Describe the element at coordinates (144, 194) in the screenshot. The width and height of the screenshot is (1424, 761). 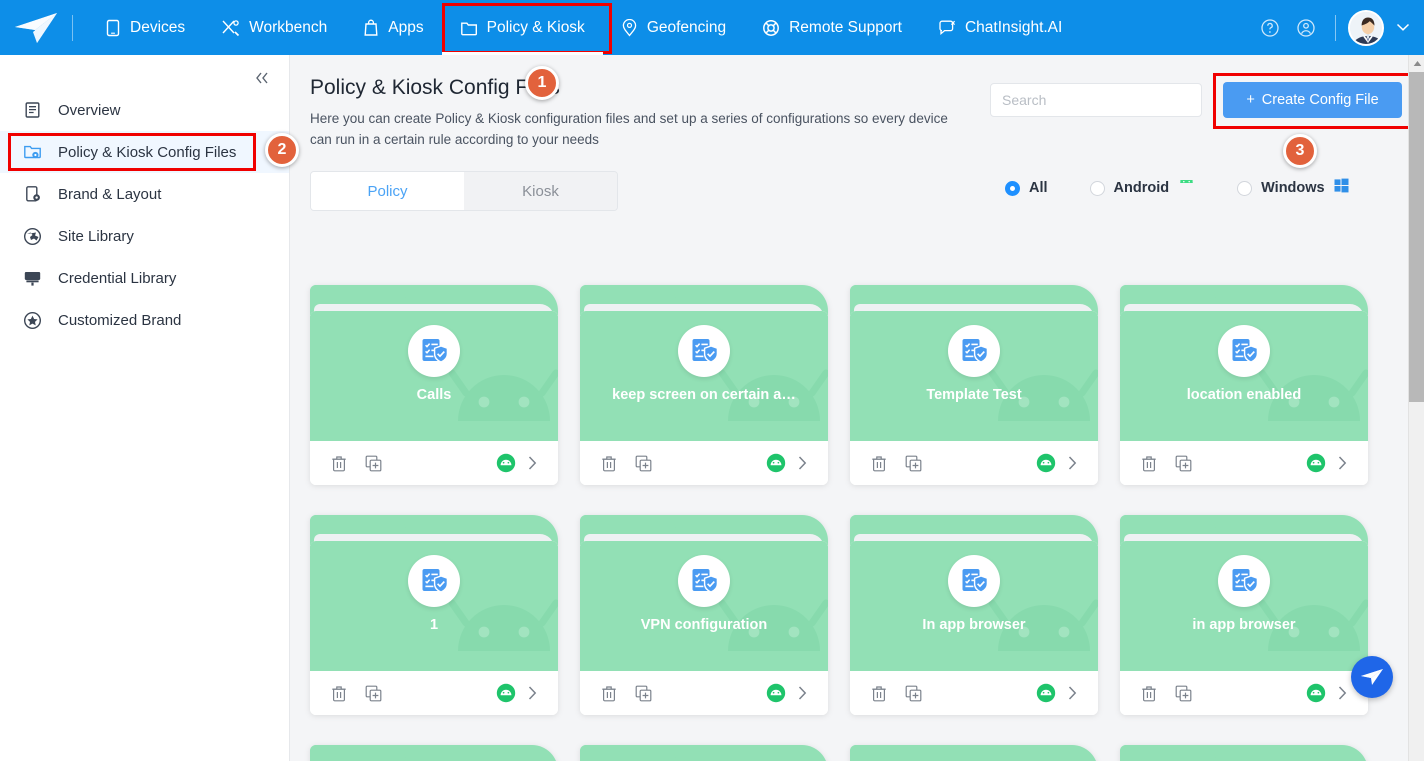
I see `sidebar-item-brand-layout: Brand & Layout` at that location.